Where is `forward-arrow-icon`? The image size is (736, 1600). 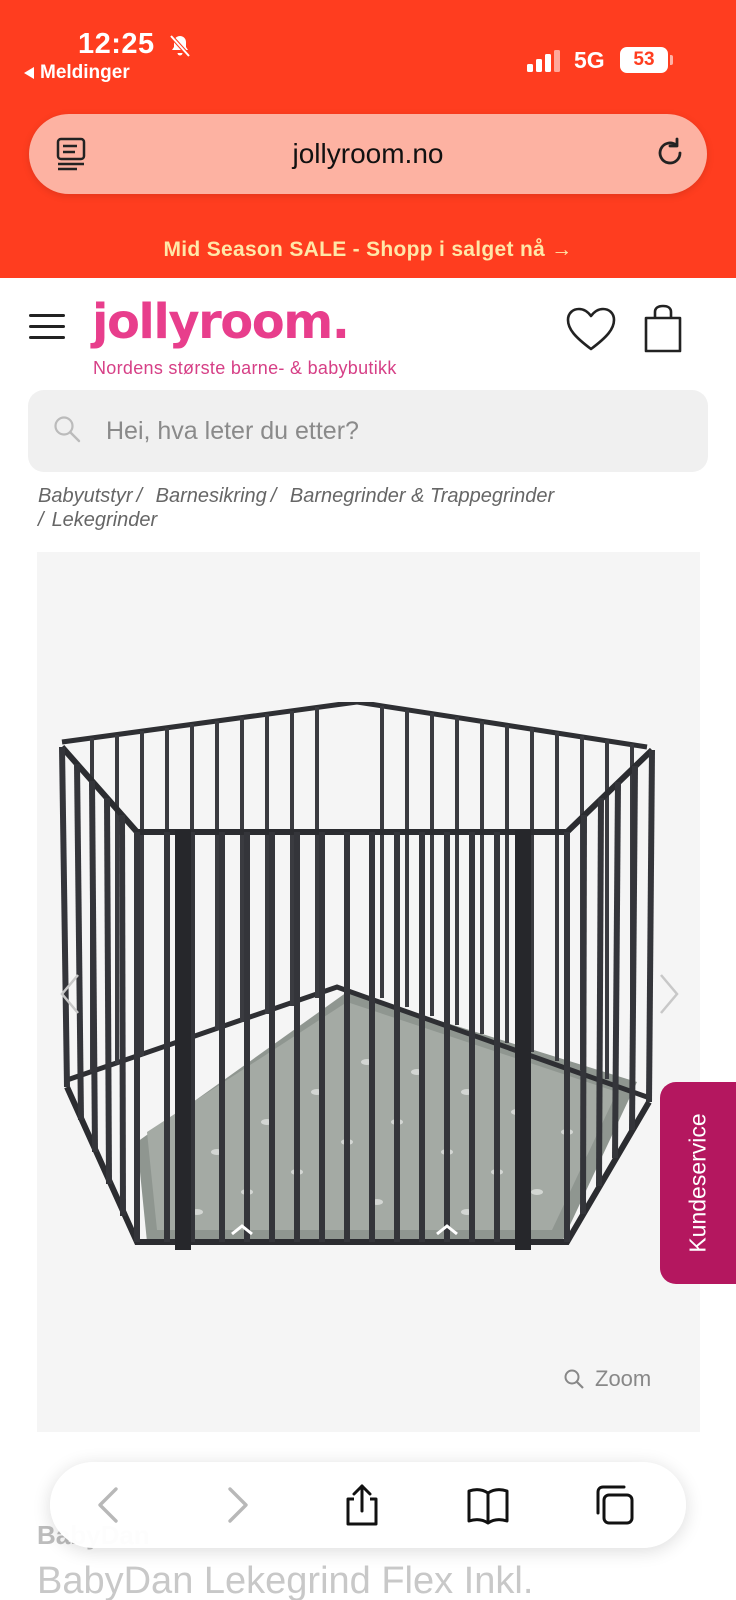
forward-arrow-icon is located at coordinates (236, 1505).